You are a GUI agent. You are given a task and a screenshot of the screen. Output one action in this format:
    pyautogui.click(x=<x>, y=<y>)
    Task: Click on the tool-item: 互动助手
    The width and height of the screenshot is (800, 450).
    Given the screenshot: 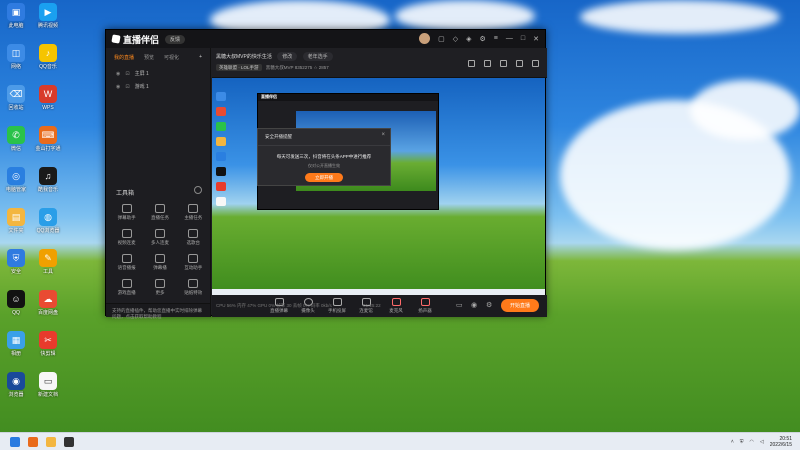 What is the action you would take?
    pyautogui.click(x=193, y=262)
    